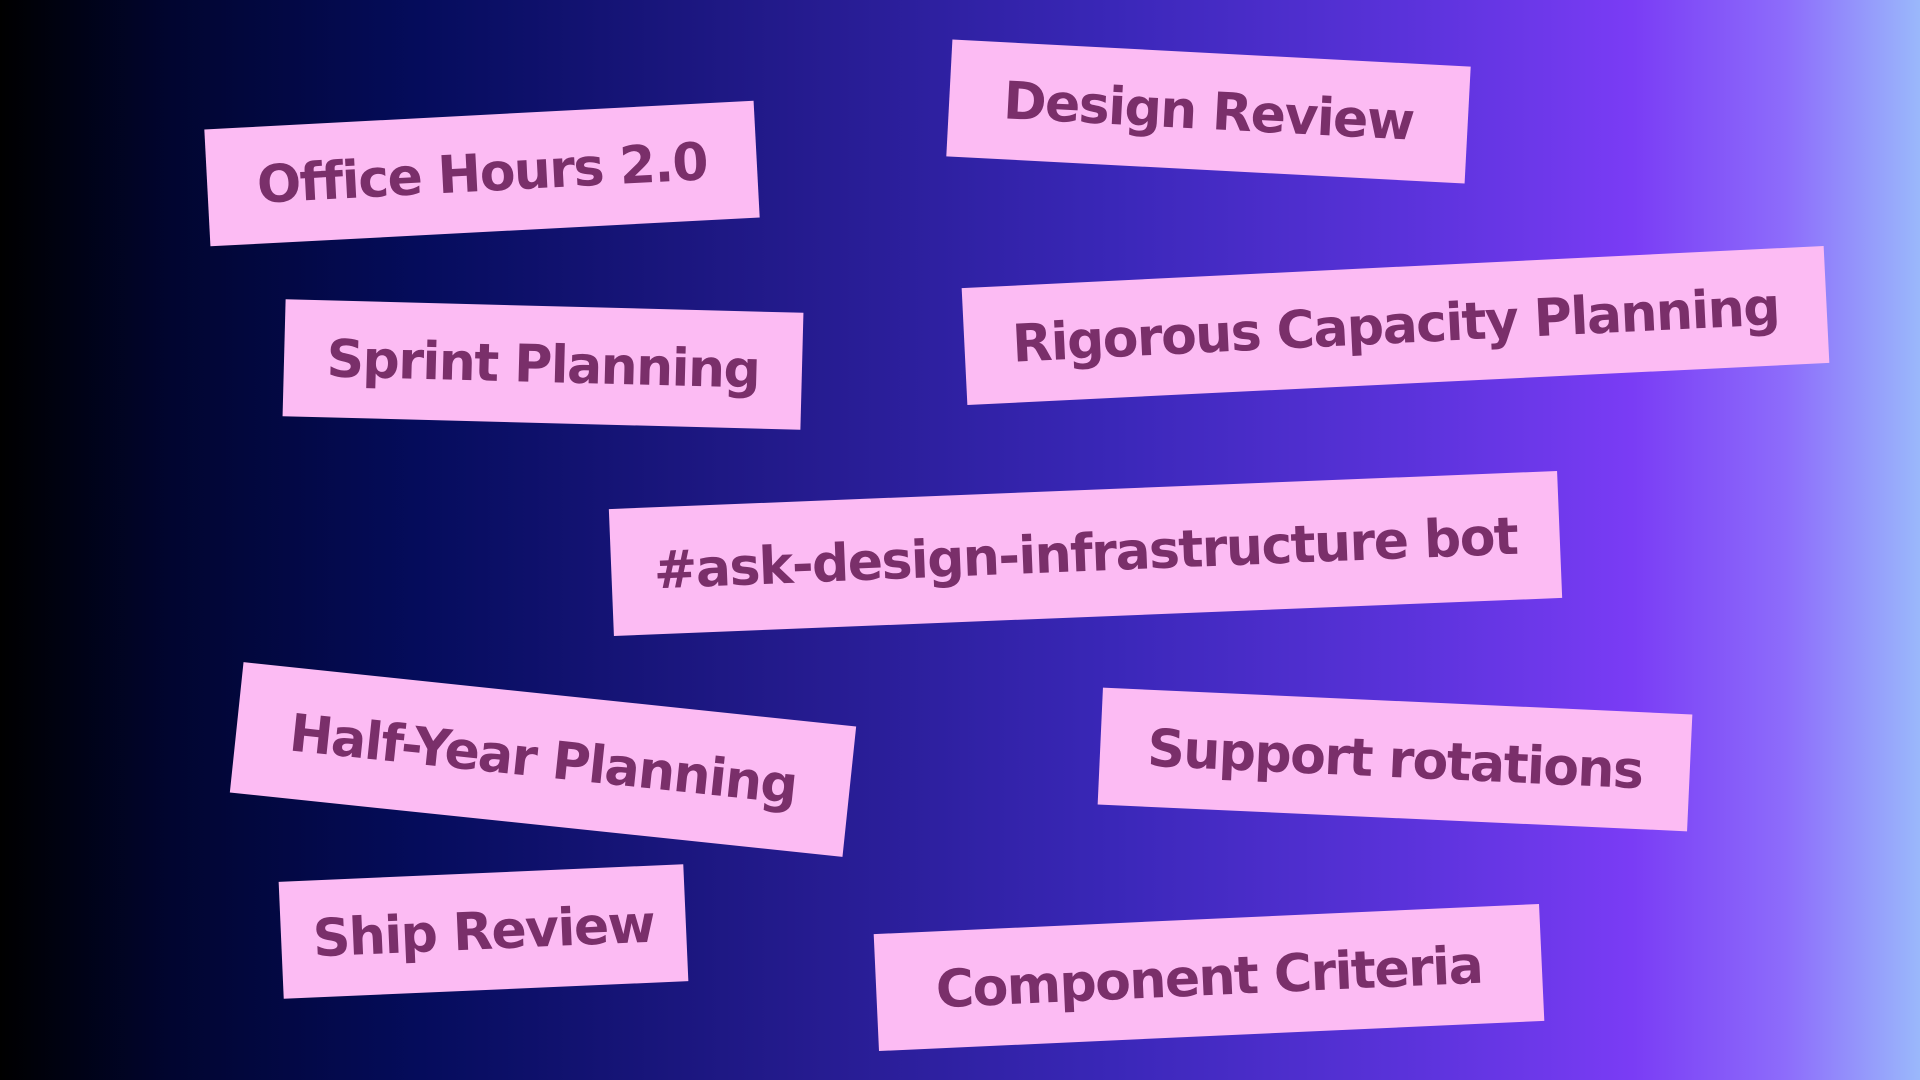 This screenshot has height=1080, width=1920. I want to click on tag-label: Sprint Planning, so click(543, 364).